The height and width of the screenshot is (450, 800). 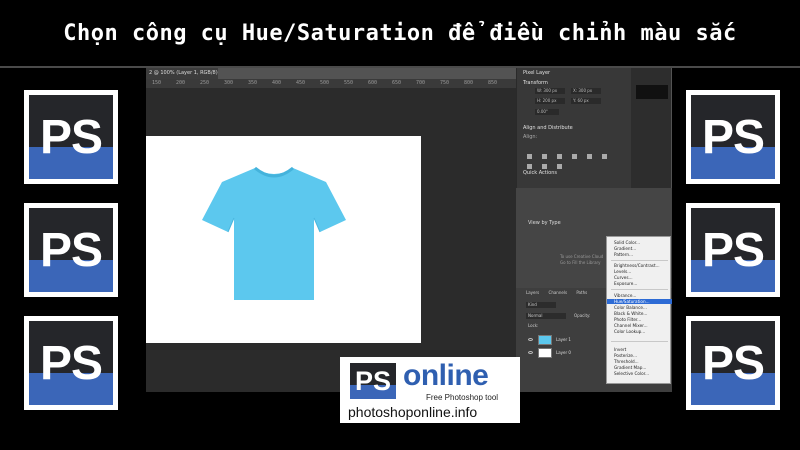 What do you see at coordinates (446, 375) in the screenshot?
I see `brand-wordmark: online` at bounding box center [446, 375].